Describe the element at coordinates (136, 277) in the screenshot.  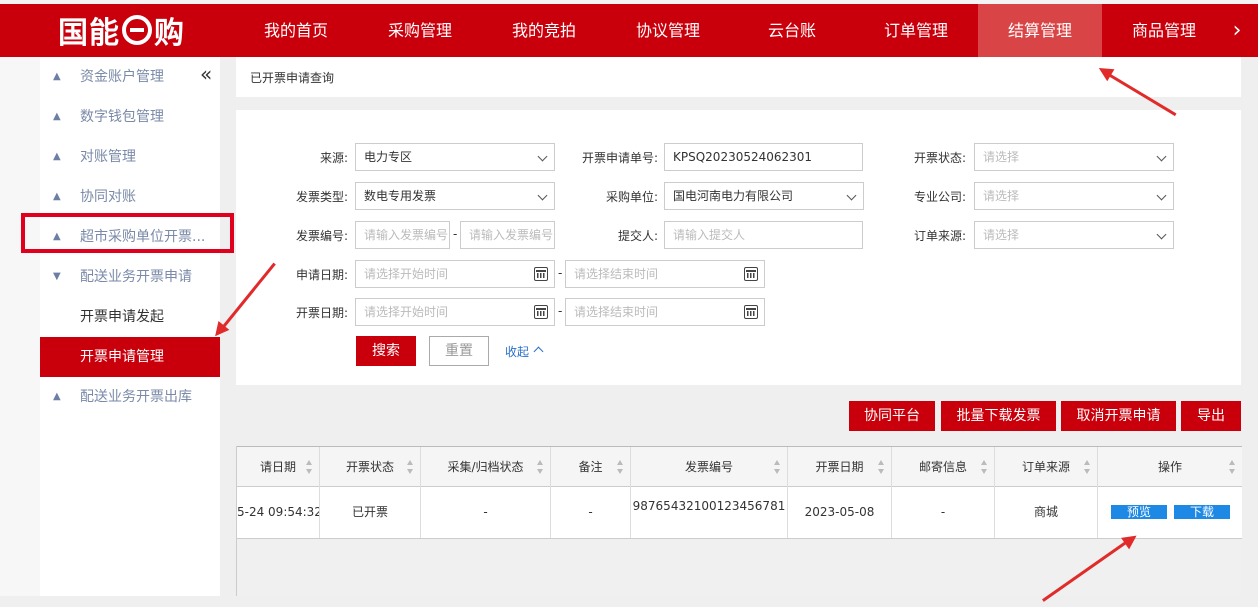
I see `sidebar-item-label: 配送业务开票申请` at that location.